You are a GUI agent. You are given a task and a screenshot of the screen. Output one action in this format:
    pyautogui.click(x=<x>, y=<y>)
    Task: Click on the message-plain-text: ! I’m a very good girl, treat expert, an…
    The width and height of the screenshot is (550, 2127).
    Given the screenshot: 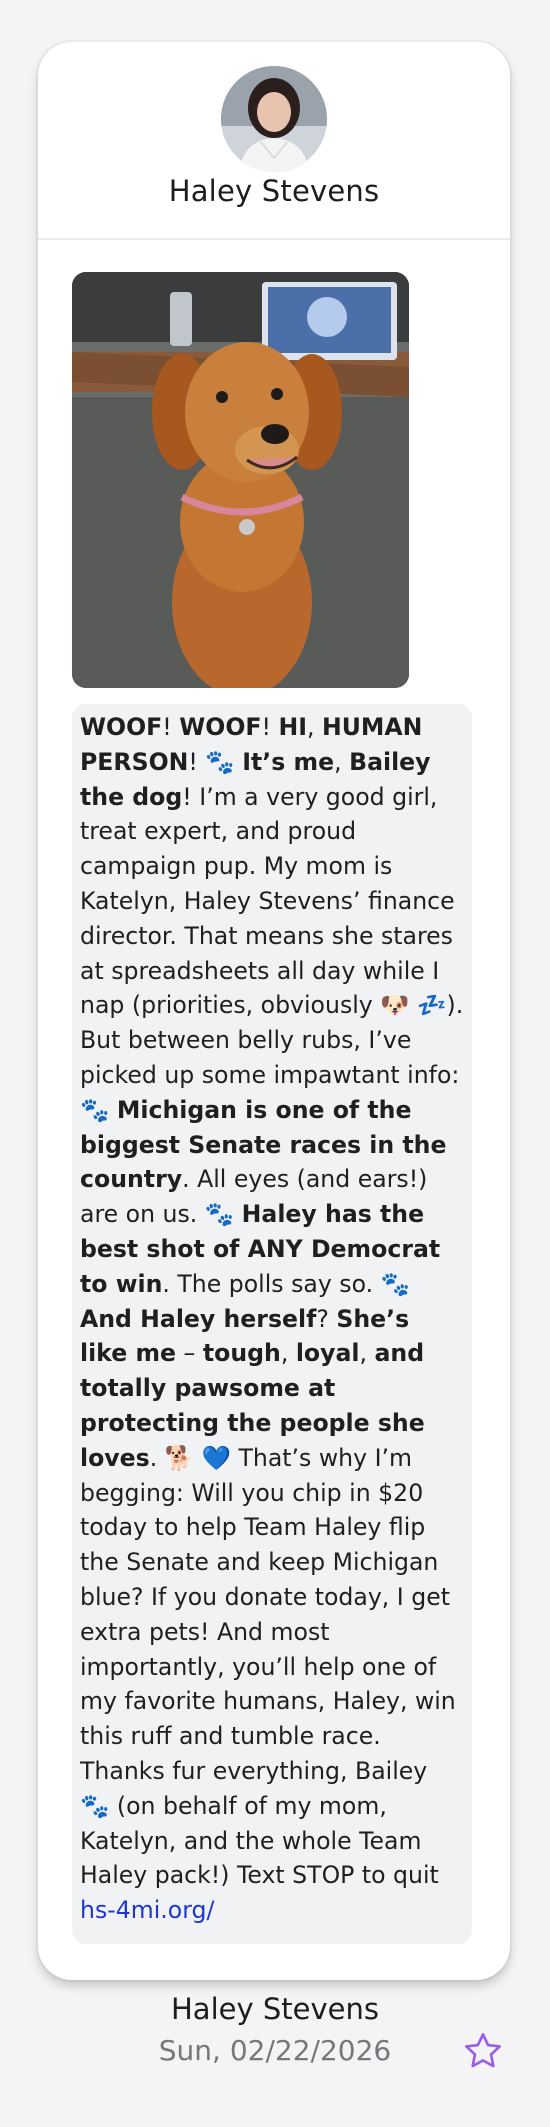 What is the action you would take?
    pyautogui.click(x=272, y=953)
    